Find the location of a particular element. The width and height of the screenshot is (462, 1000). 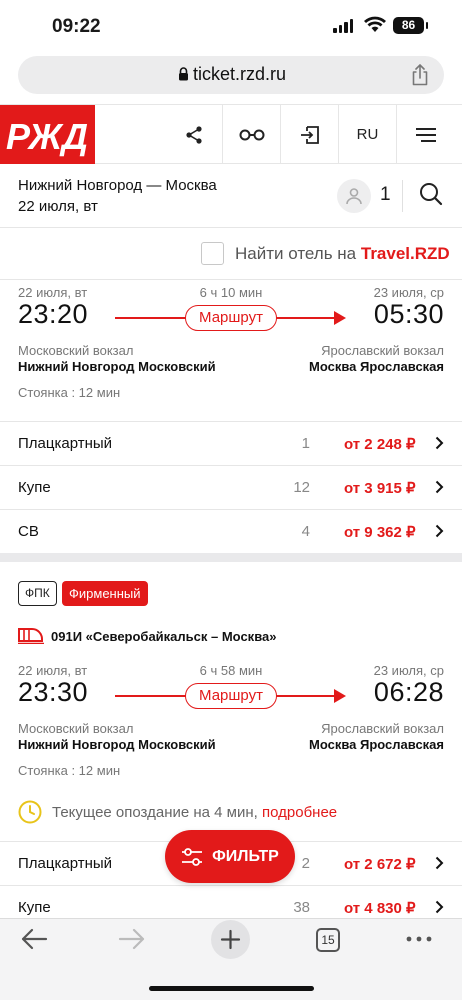

search-date: 22 июля, вт is located at coordinates (58, 206).